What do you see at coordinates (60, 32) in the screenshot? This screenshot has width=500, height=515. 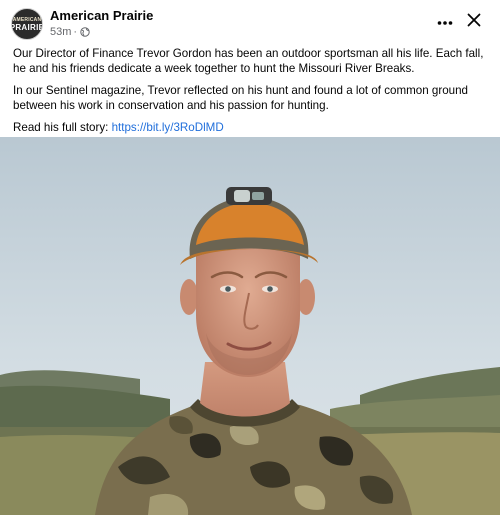 I see `post-timestamp: 53m` at bounding box center [60, 32].